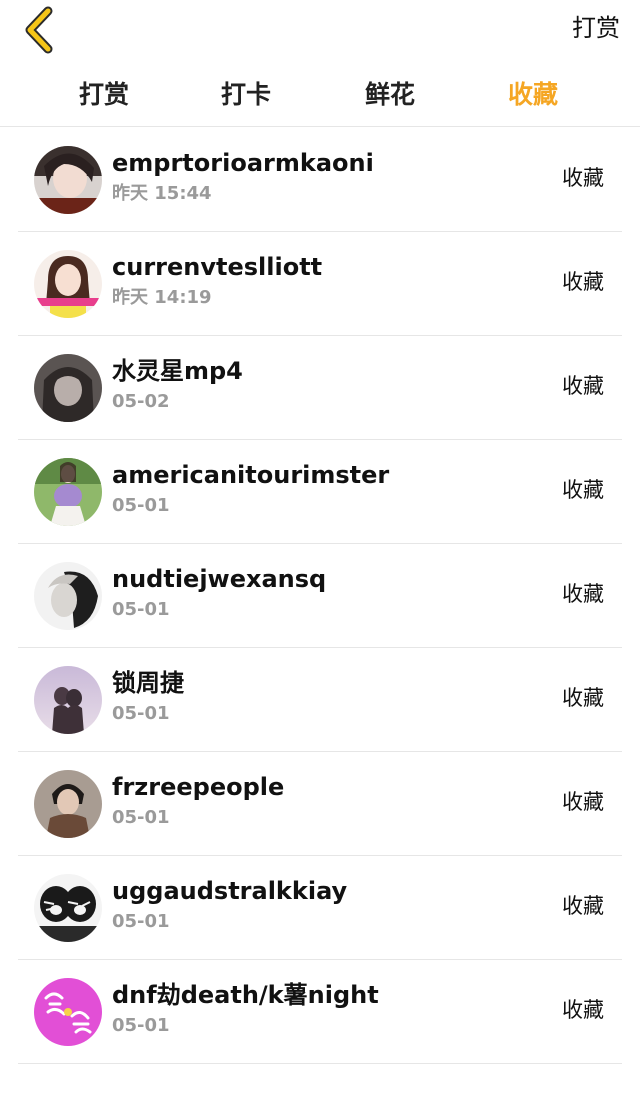  Describe the element at coordinates (217, 267) in the screenshot. I see `user-name: currenvteslliott` at that location.